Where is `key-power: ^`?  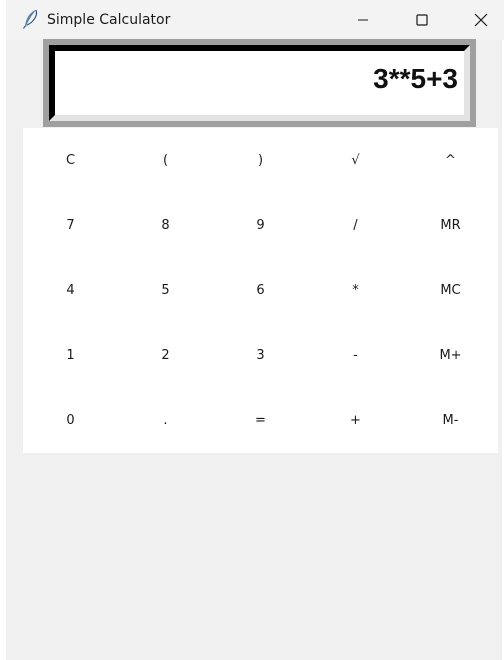
key-power: ^ is located at coordinates (450, 160).